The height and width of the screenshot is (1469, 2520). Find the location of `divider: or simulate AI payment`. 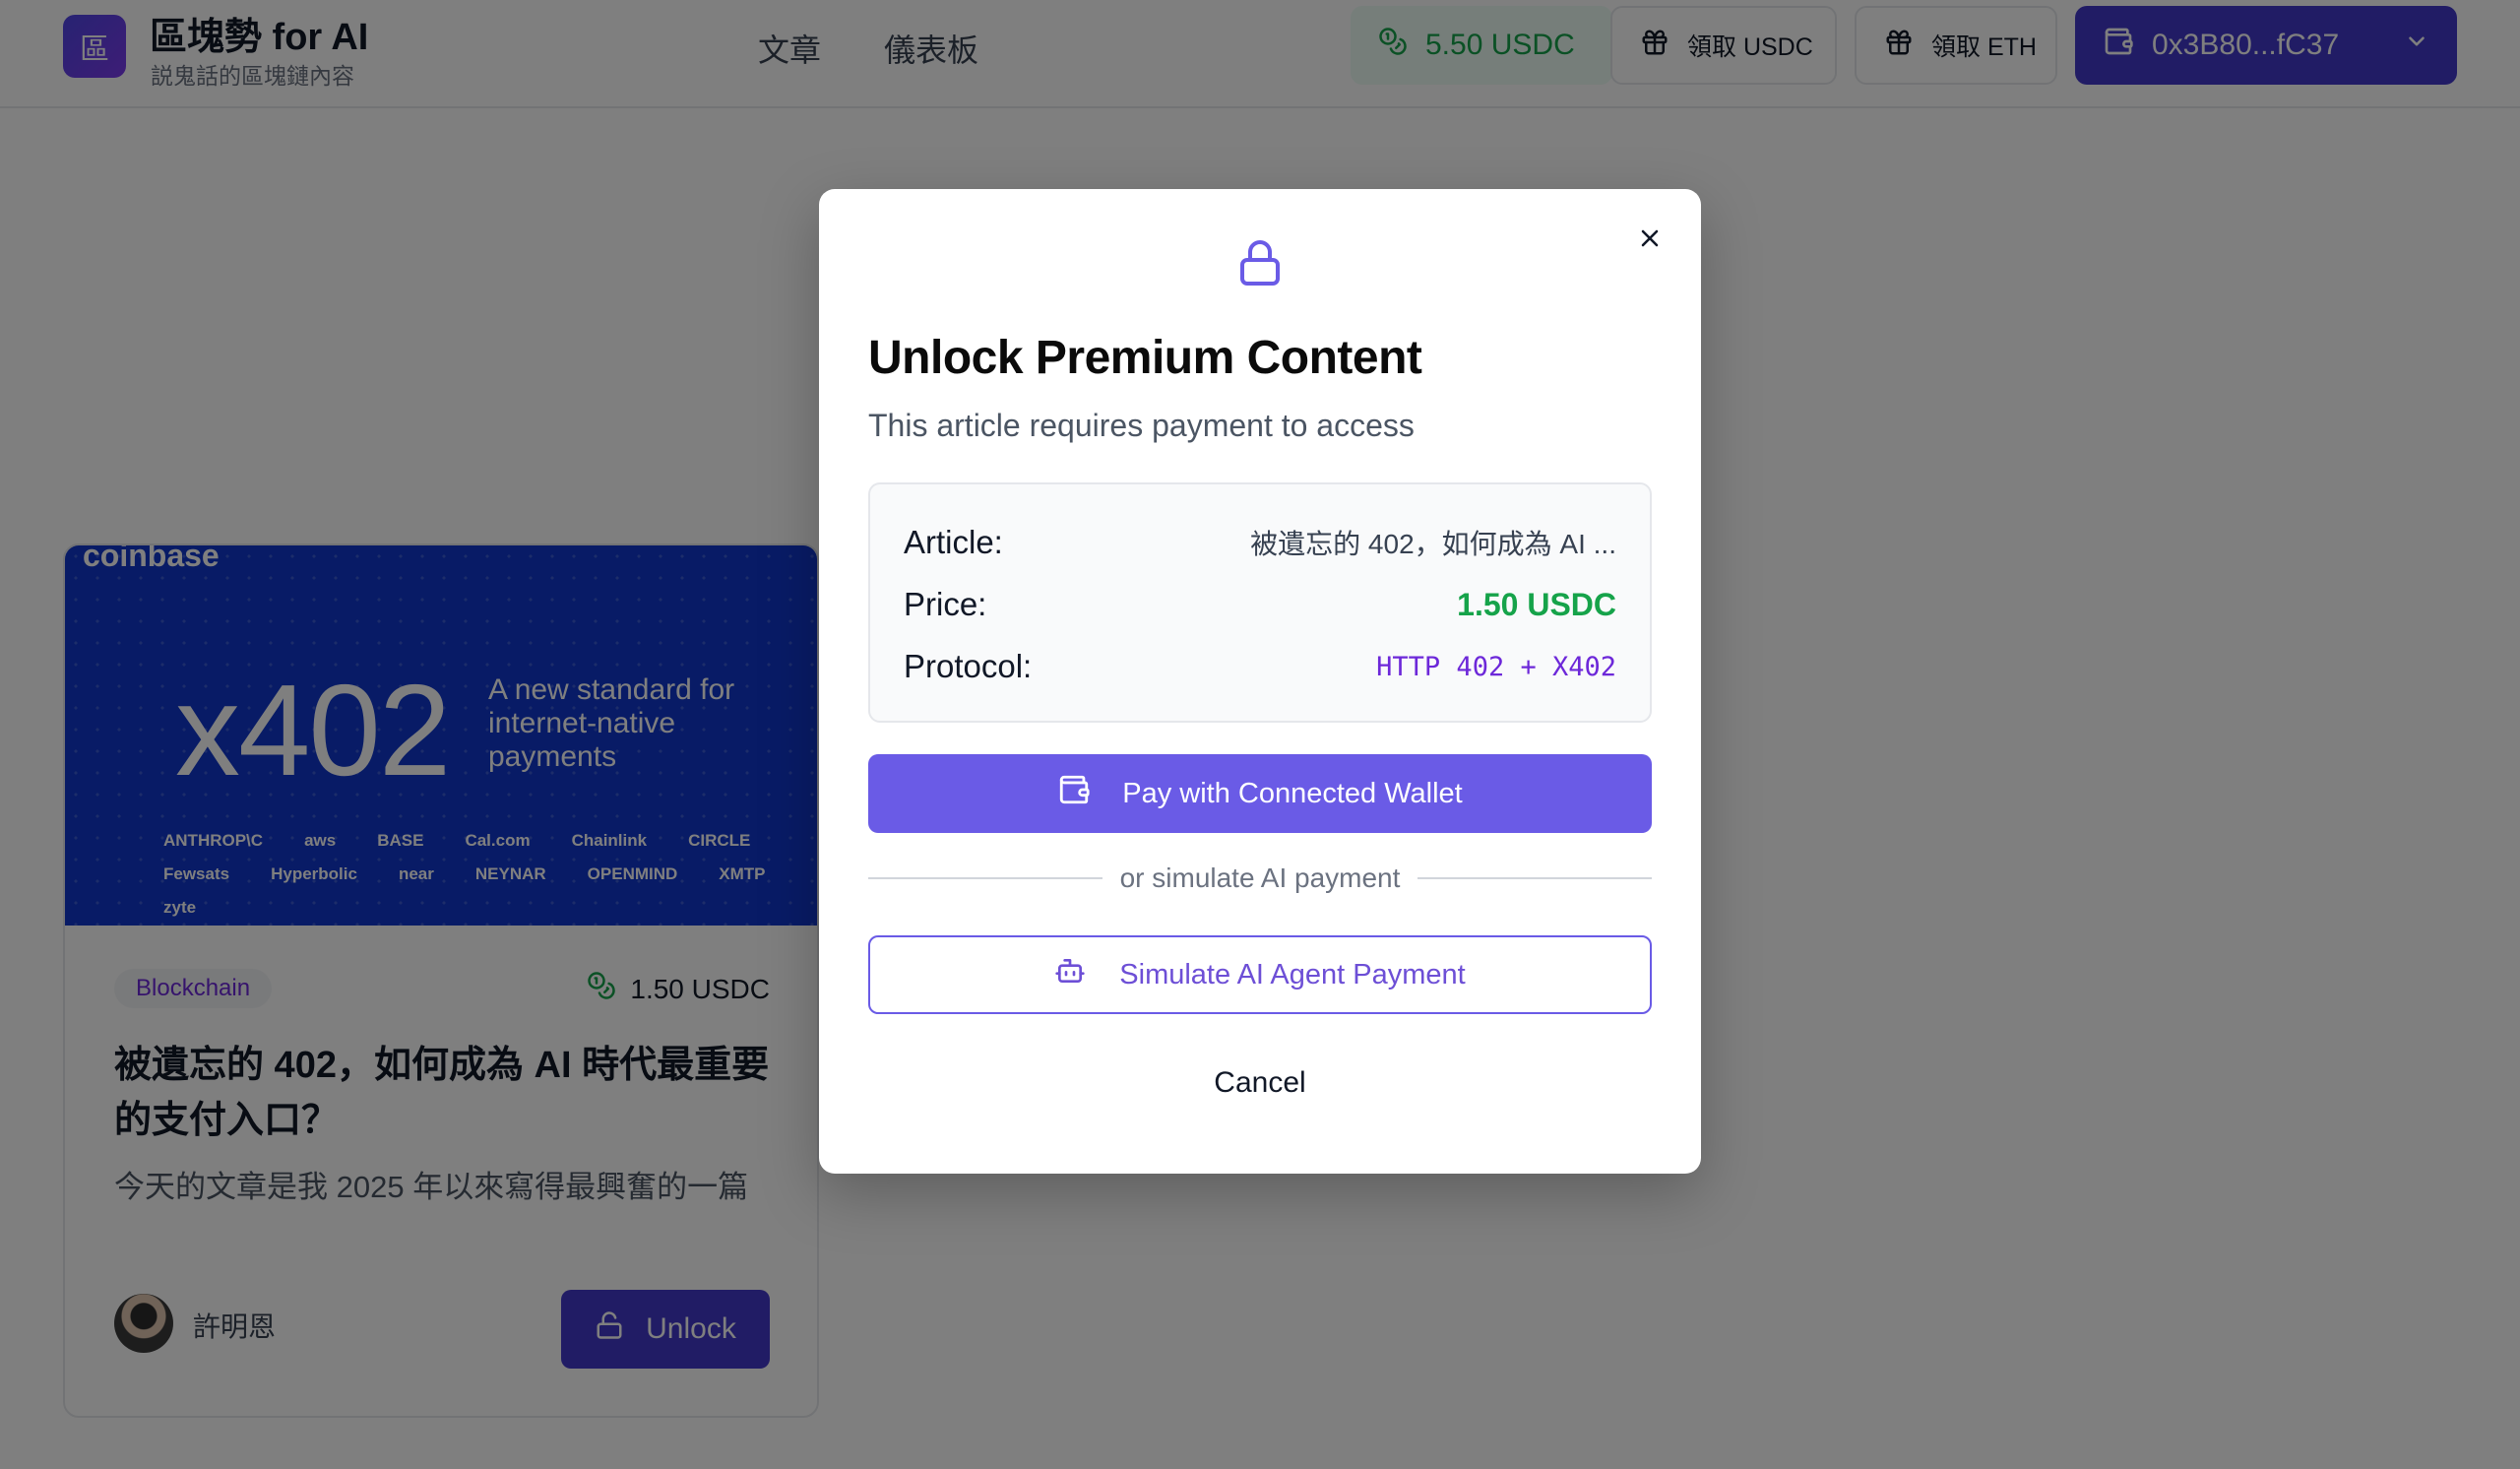

divider: or simulate AI payment is located at coordinates (1260, 879).